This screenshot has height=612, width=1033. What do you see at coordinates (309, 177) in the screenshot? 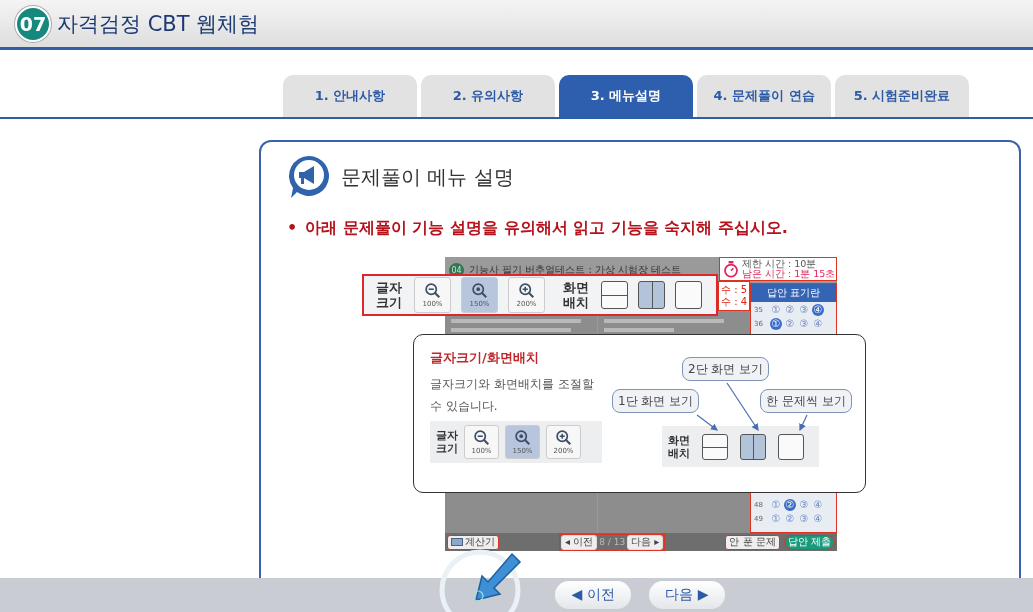
I see `megaphone-icon` at bounding box center [309, 177].